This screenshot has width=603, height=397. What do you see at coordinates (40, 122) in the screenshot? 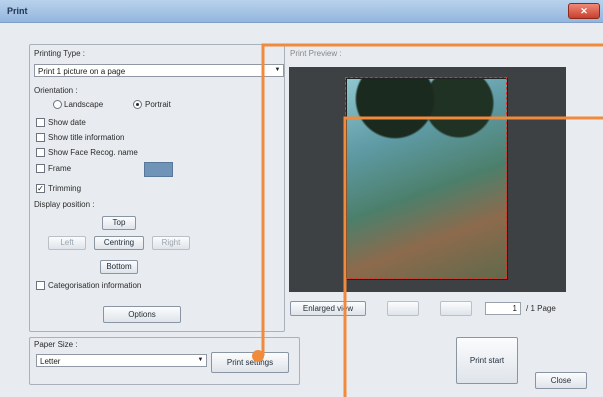
I see `show-date-checkbox` at bounding box center [40, 122].